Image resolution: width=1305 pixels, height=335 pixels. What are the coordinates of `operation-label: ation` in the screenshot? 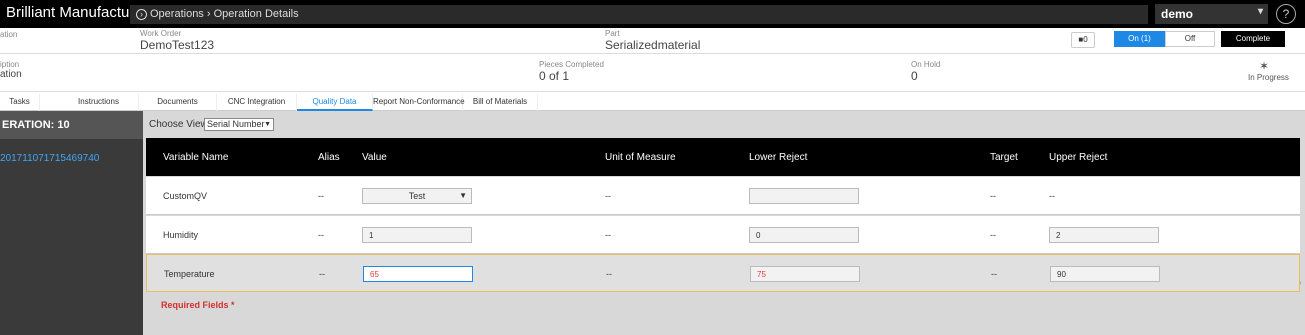 It's located at (9, 34).